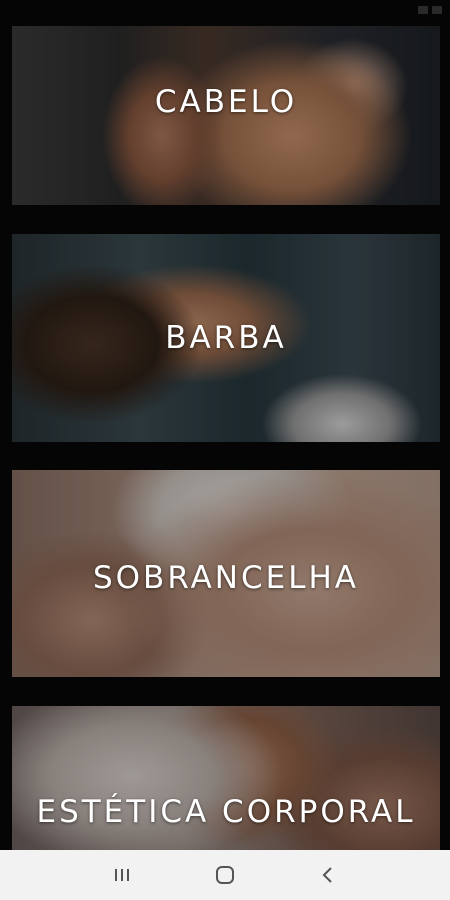  What do you see at coordinates (226, 578) in the screenshot?
I see `service-label-sobrancelha: SOBRANCELHA` at bounding box center [226, 578].